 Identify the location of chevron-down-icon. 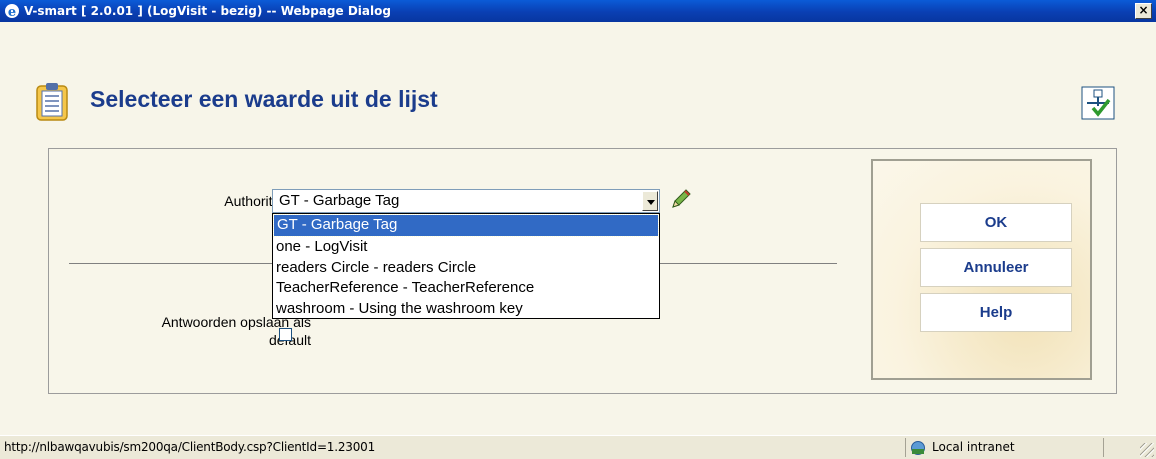
(650, 201).